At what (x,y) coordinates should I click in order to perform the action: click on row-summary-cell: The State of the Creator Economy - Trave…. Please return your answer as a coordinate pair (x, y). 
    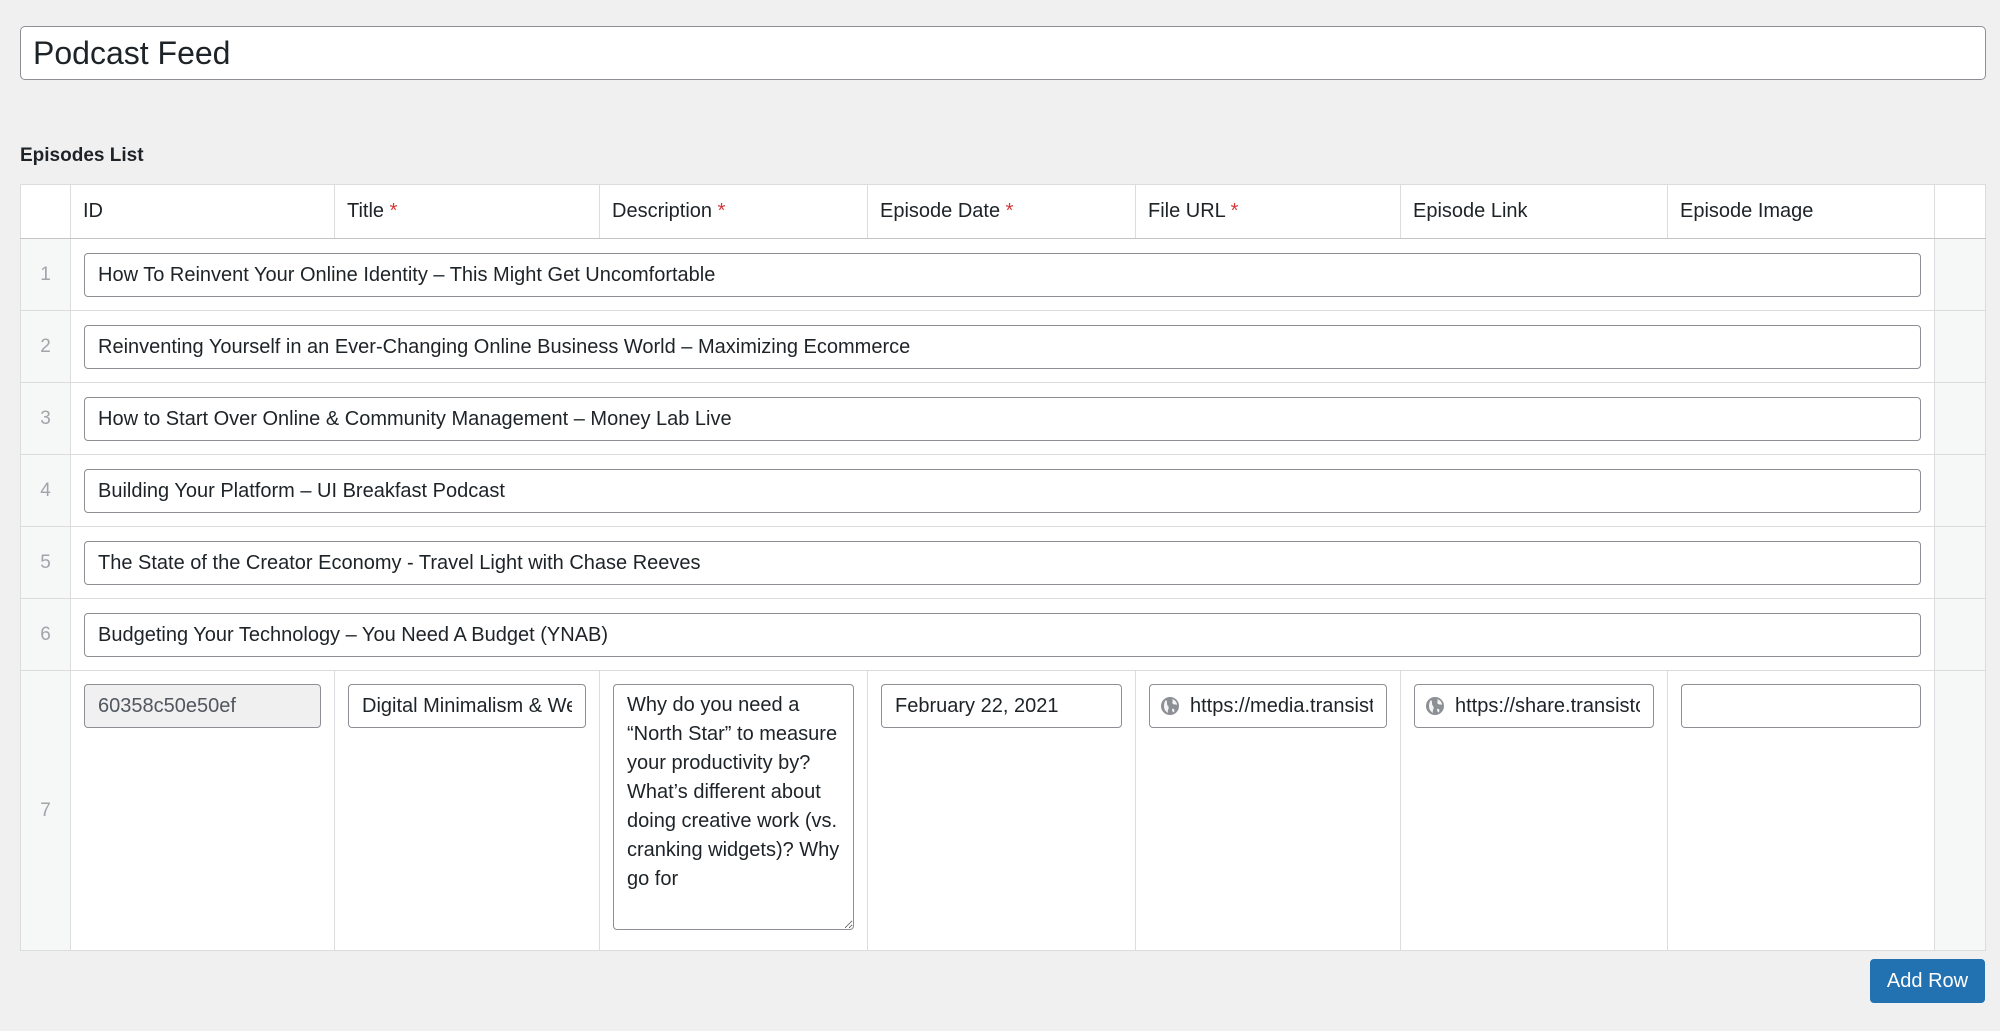
    Looking at the image, I should click on (1002, 562).